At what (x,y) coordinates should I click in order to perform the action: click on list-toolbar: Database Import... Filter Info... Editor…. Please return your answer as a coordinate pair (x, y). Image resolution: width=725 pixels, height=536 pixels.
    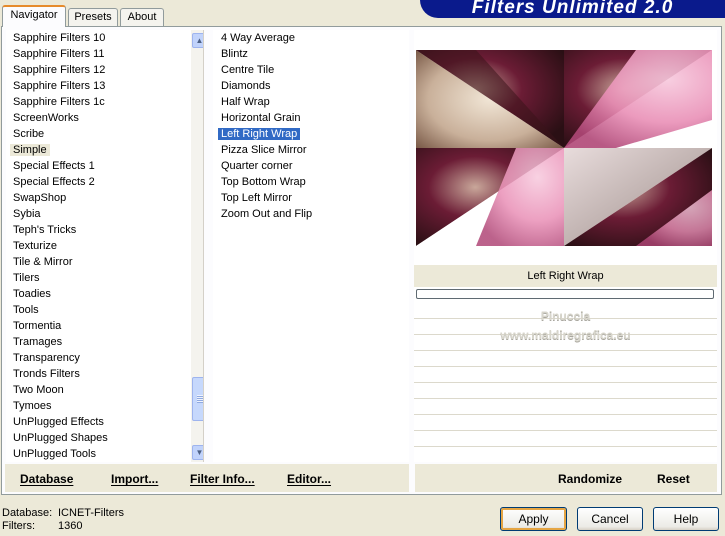
    Looking at the image, I should click on (207, 478).